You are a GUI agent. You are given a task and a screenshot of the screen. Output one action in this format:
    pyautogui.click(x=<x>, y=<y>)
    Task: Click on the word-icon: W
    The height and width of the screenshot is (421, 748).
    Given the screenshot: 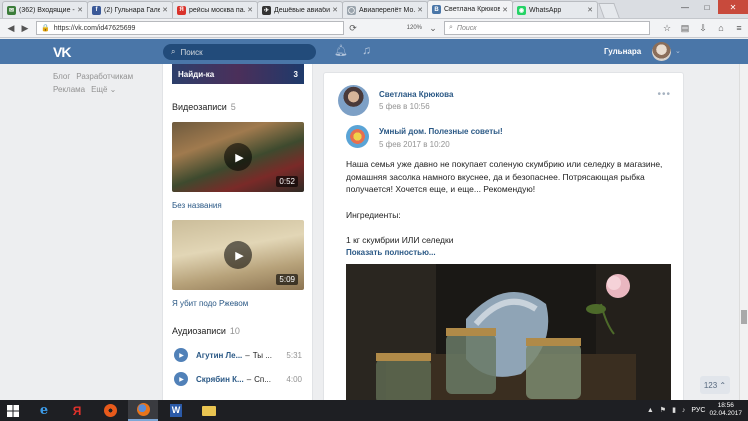 What is the action you would take?
    pyautogui.click(x=176, y=410)
    